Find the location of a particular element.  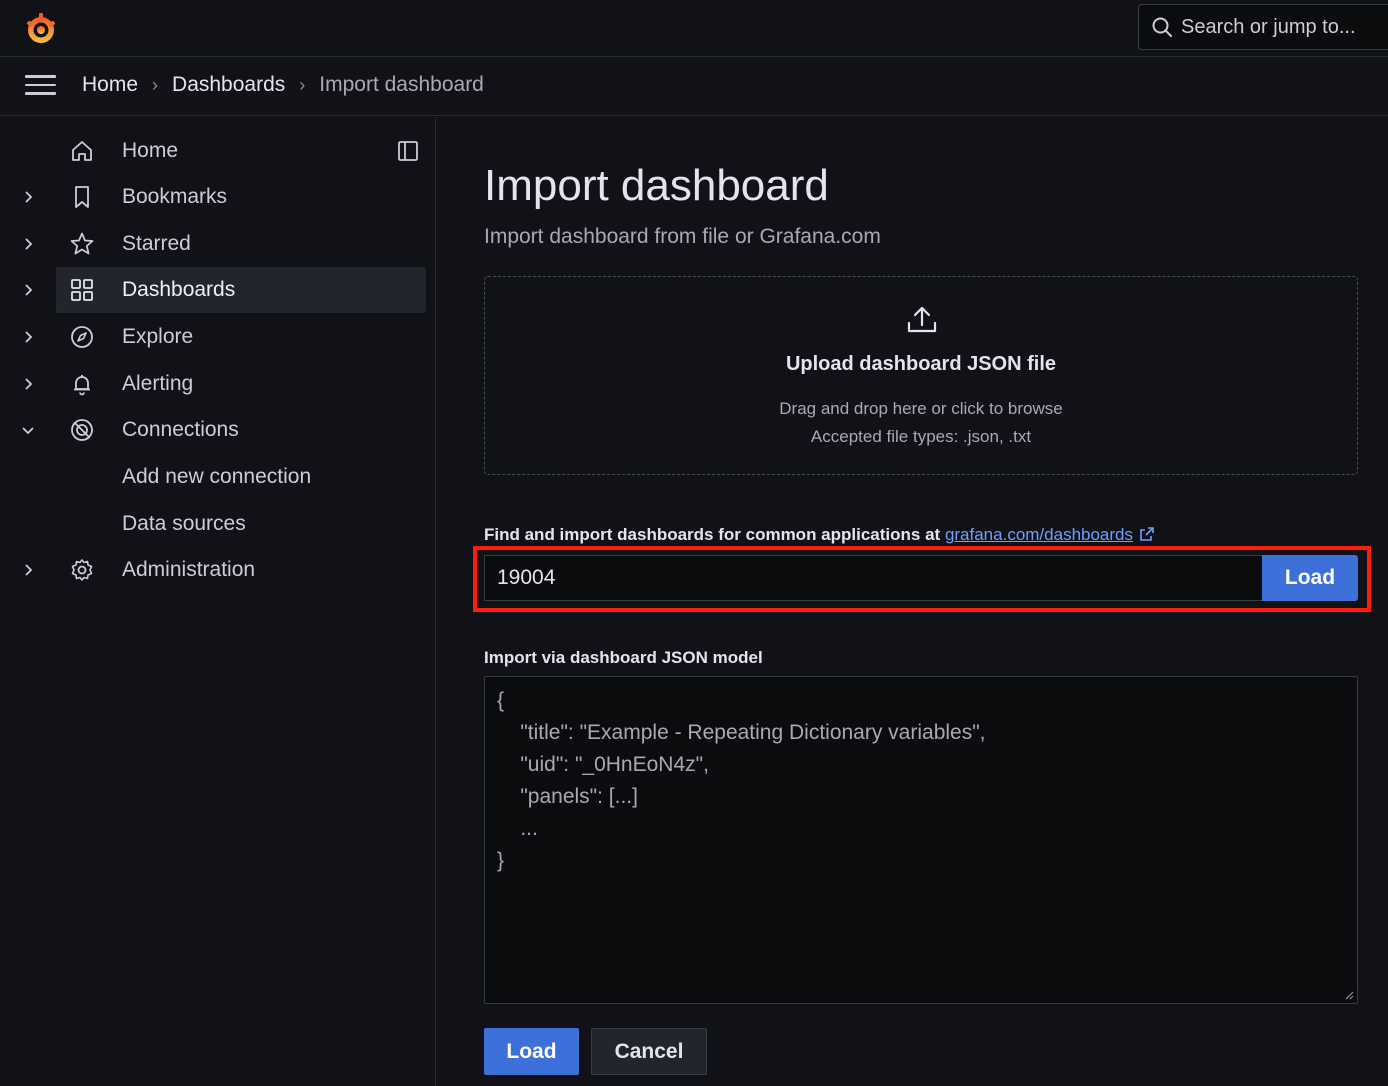

upload-file-types: Accepted file types: .json, .txt is located at coordinates (921, 436).